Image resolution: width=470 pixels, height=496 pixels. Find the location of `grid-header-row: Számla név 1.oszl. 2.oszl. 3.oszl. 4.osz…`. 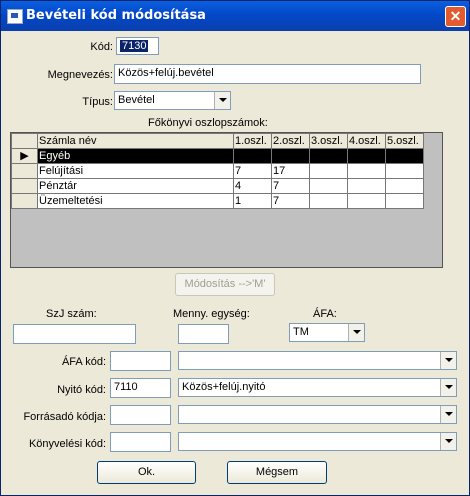

grid-header-row: Számla név 1.oszl. 2.oszl. 3.oszl. 4.osz… is located at coordinates (217, 141).